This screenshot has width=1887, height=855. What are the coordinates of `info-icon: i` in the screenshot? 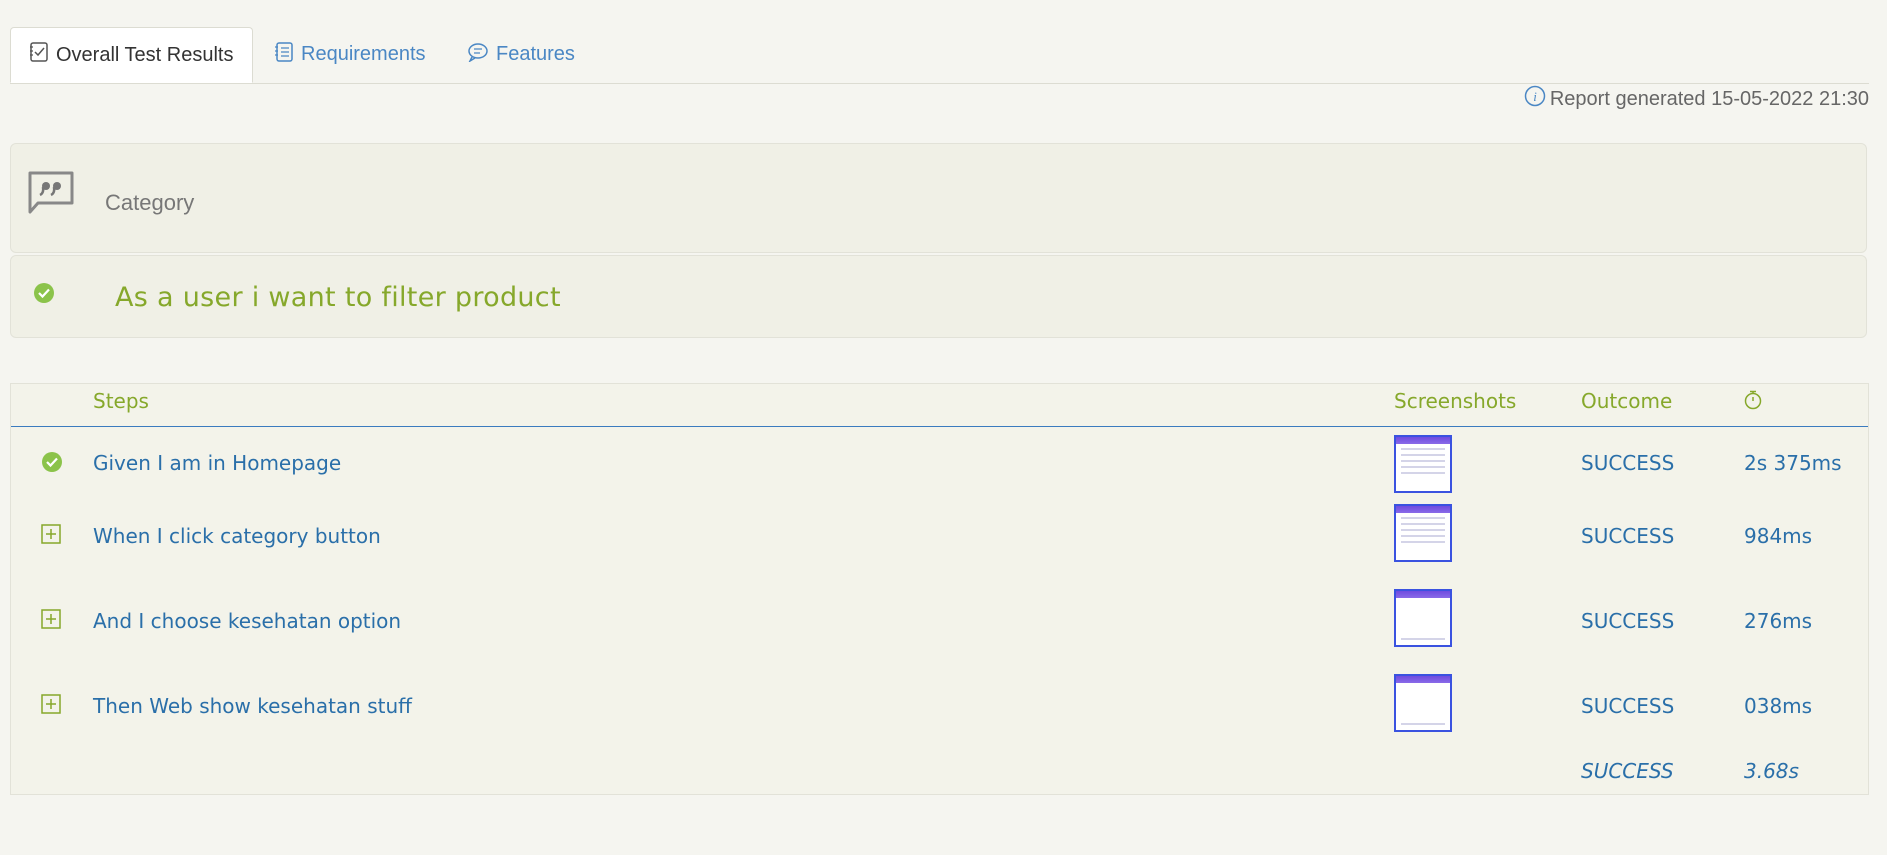 It's located at (1537, 99).